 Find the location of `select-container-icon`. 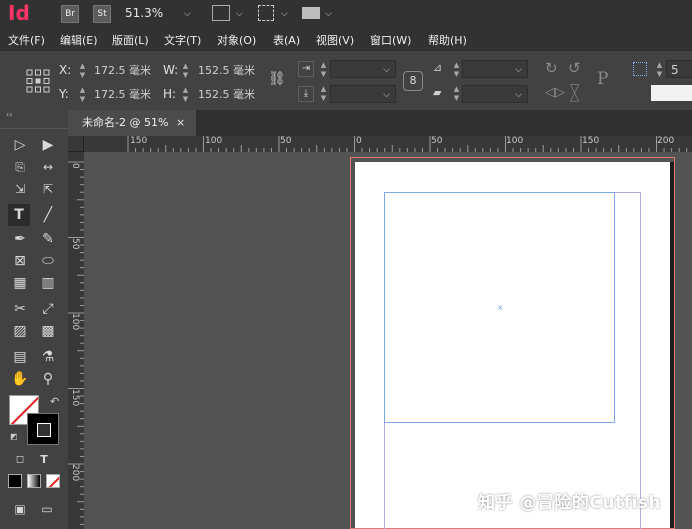

select-container-icon is located at coordinates (640, 69).